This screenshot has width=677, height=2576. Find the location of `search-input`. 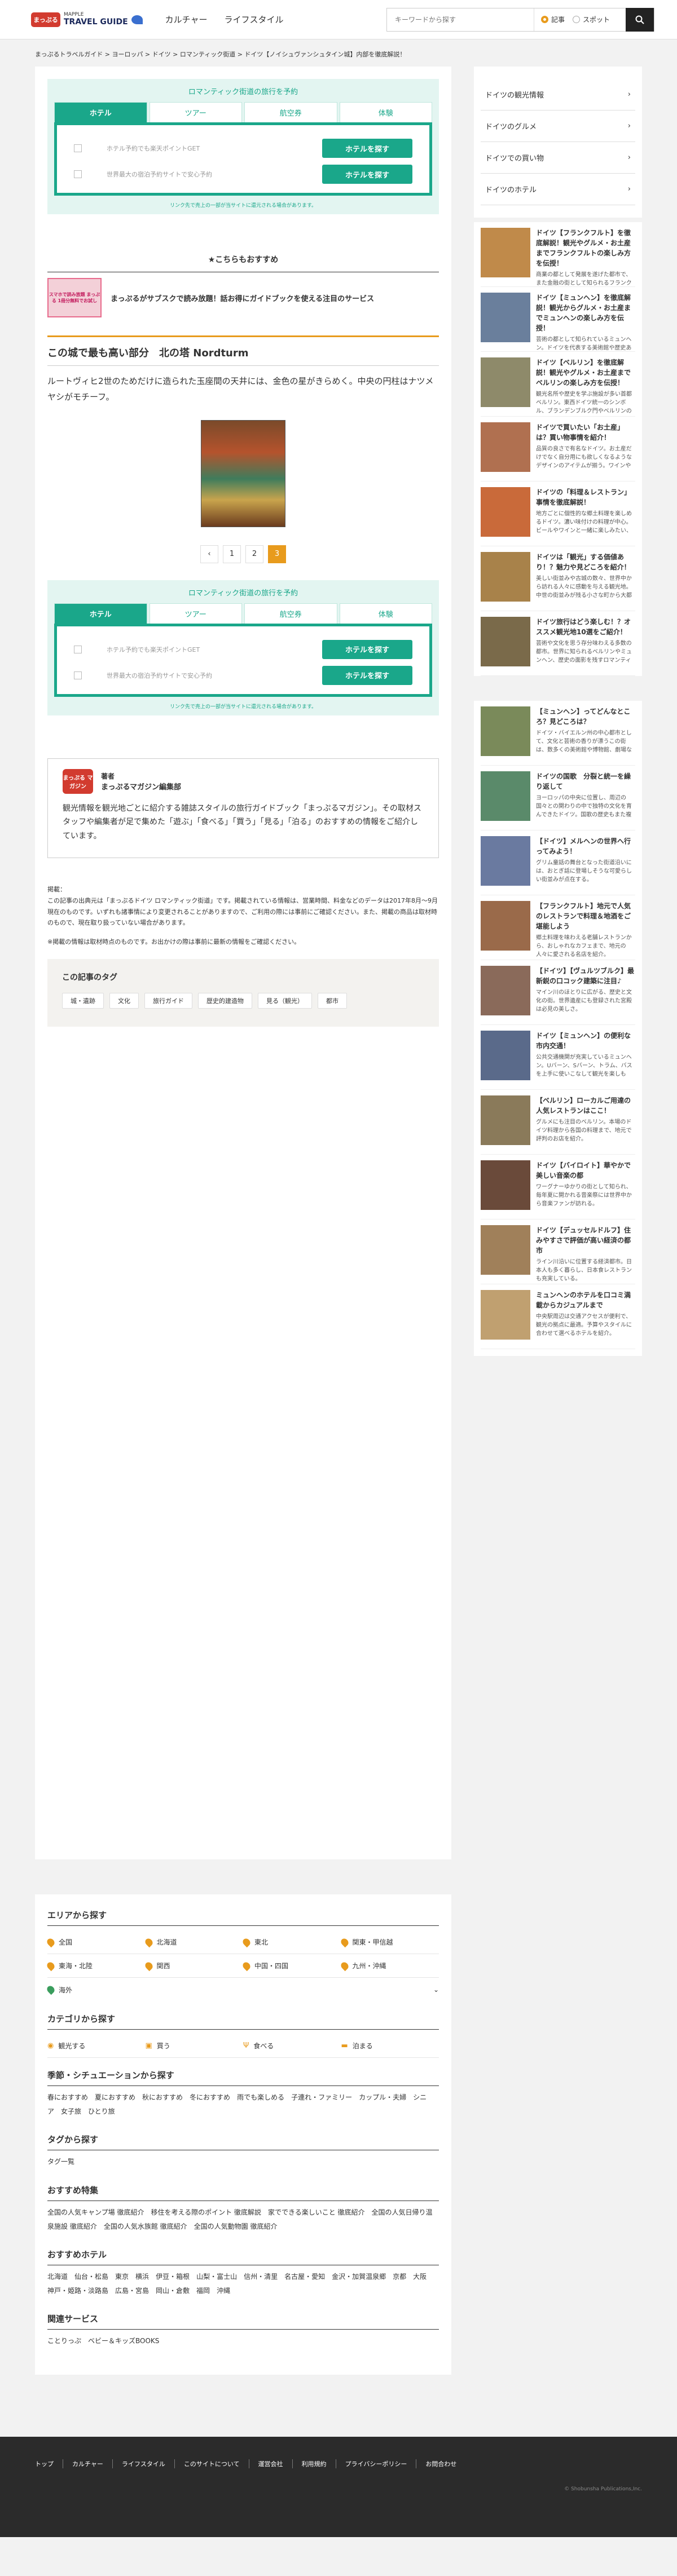

search-input is located at coordinates (461, 19).